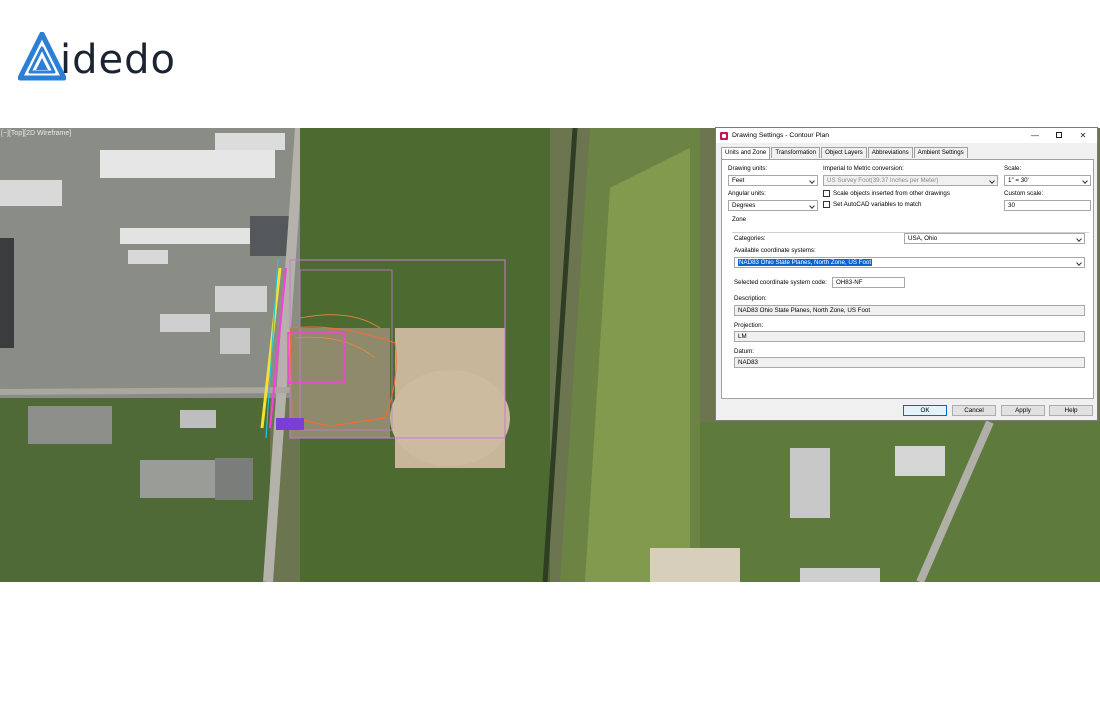 The width and height of the screenshot is (1100, 710). What do you see at coordinates (994, 238) in the screenshot?
I see `categories-select: USA, Ohio` at bounding box center [994, 238].